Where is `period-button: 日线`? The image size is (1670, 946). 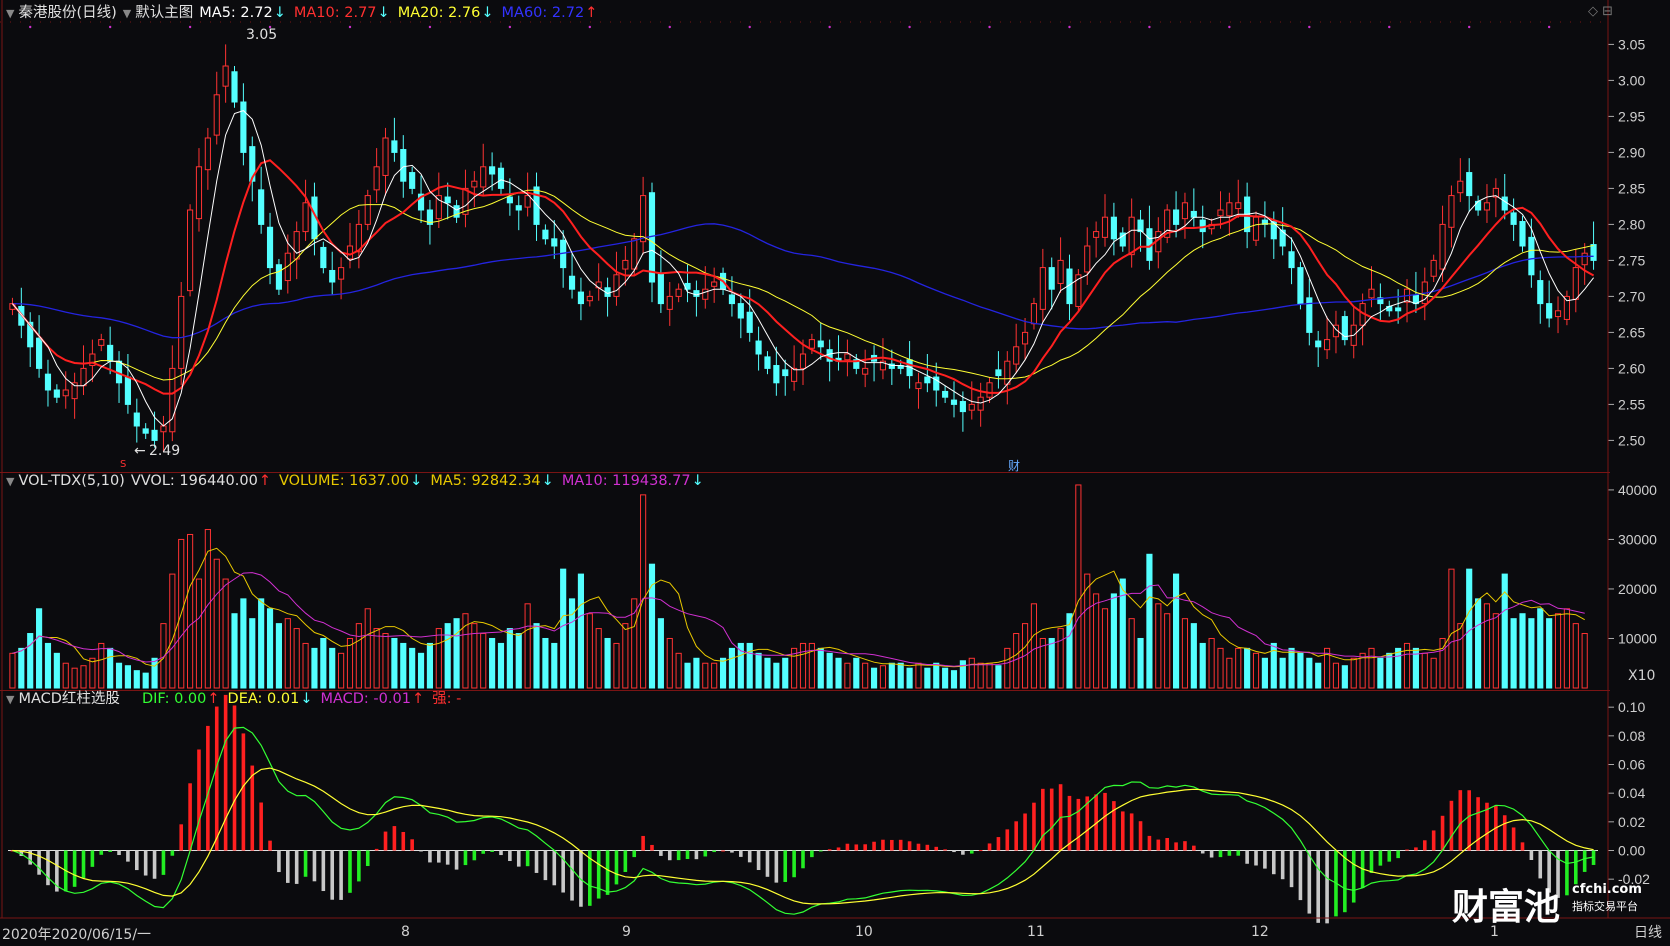 period-button: 日线 is located at coordinates (1648, 932).